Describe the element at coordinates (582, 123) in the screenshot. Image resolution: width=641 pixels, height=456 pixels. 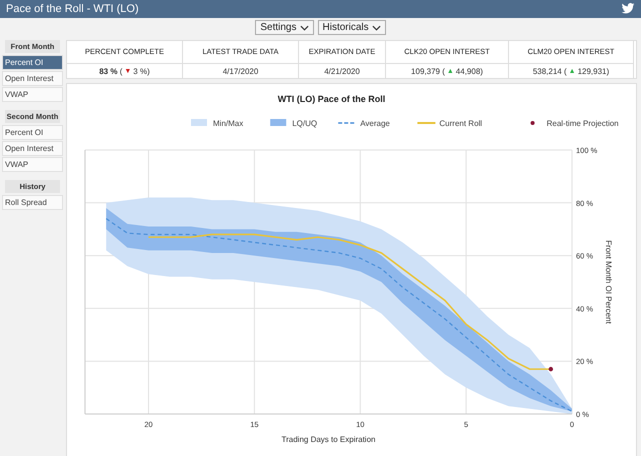
I see `legend-label: Real-time Projection` at that location.